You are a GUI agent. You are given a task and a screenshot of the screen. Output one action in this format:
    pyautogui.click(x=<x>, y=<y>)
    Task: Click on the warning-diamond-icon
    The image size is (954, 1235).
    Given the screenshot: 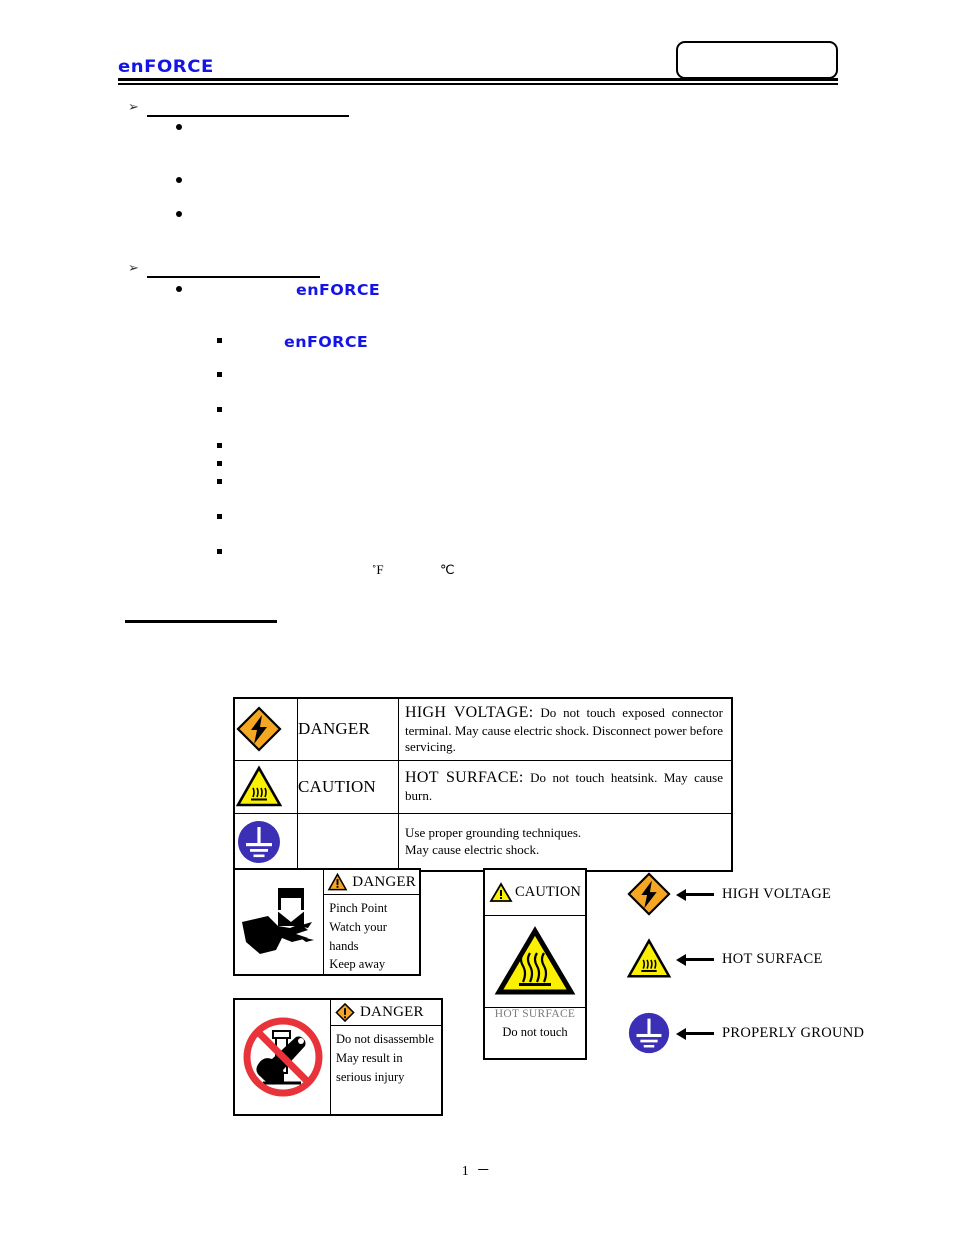 What is the action you would take?
    pyautogui.click(x=345, y=1012)
    